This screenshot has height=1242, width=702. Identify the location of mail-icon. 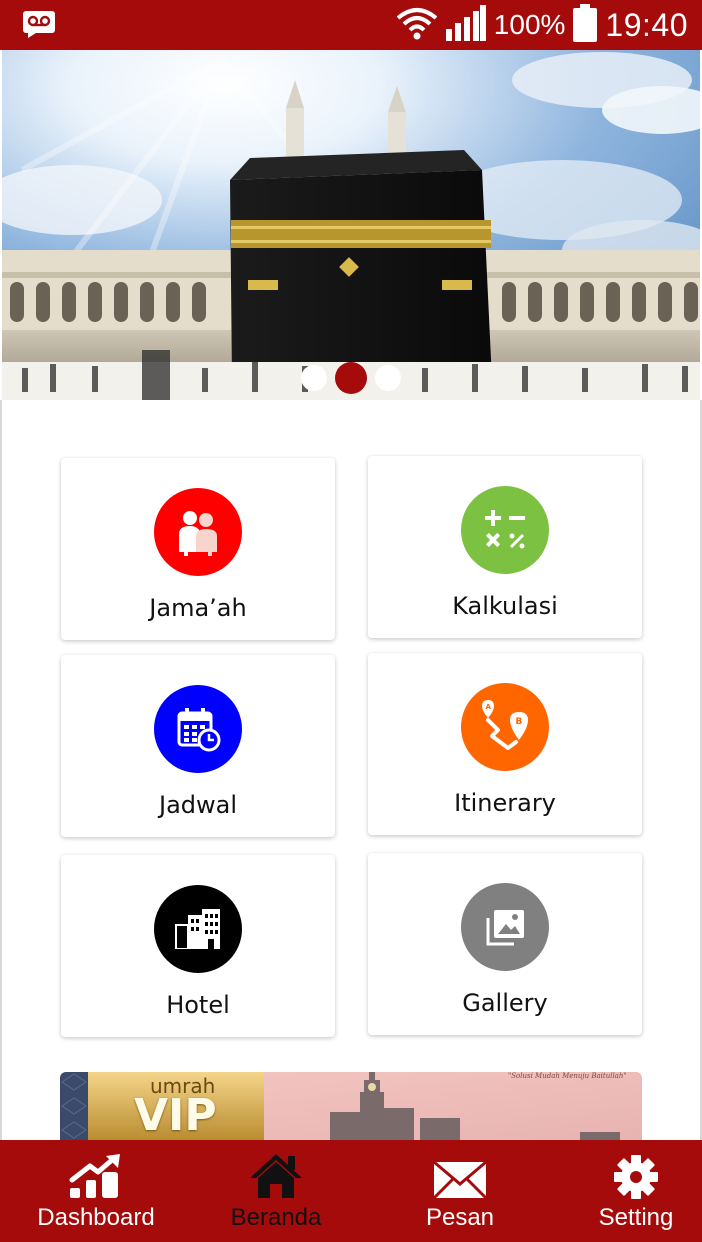
(460, 1172).